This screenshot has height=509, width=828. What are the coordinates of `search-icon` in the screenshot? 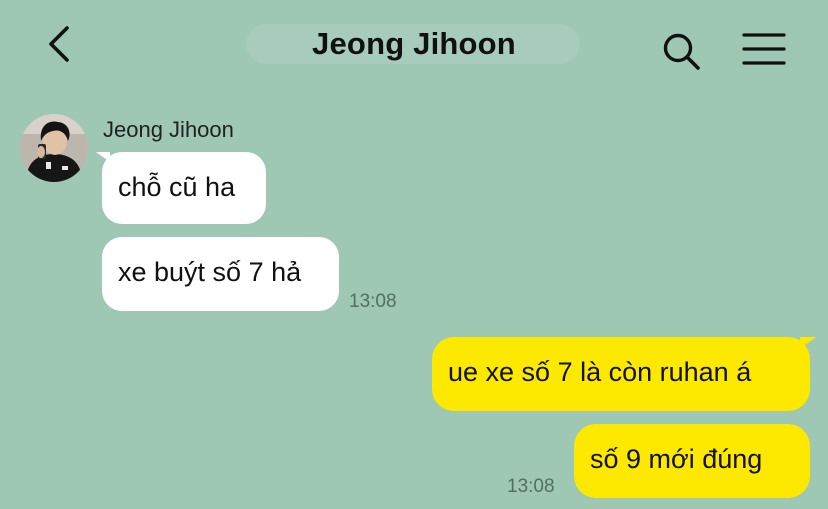 It's located at (681, 51).